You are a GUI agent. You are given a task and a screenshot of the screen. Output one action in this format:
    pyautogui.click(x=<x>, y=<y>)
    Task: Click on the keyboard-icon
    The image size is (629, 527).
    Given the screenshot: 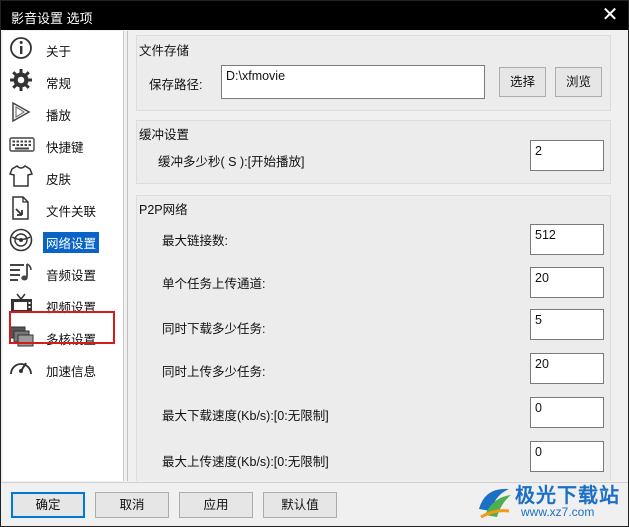 What is the action you would take?
    pyautogui.click(x=22, y=144)
    